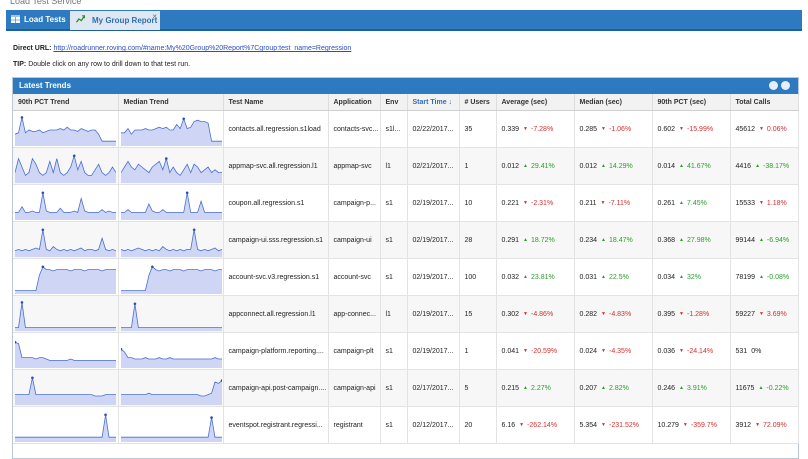 Image resolution: width=808 pixels, height=459 pixels. Describe the element at coordinates (617, 166) in the screenshot. I see `median-cell-change: 14.29%` at that location.